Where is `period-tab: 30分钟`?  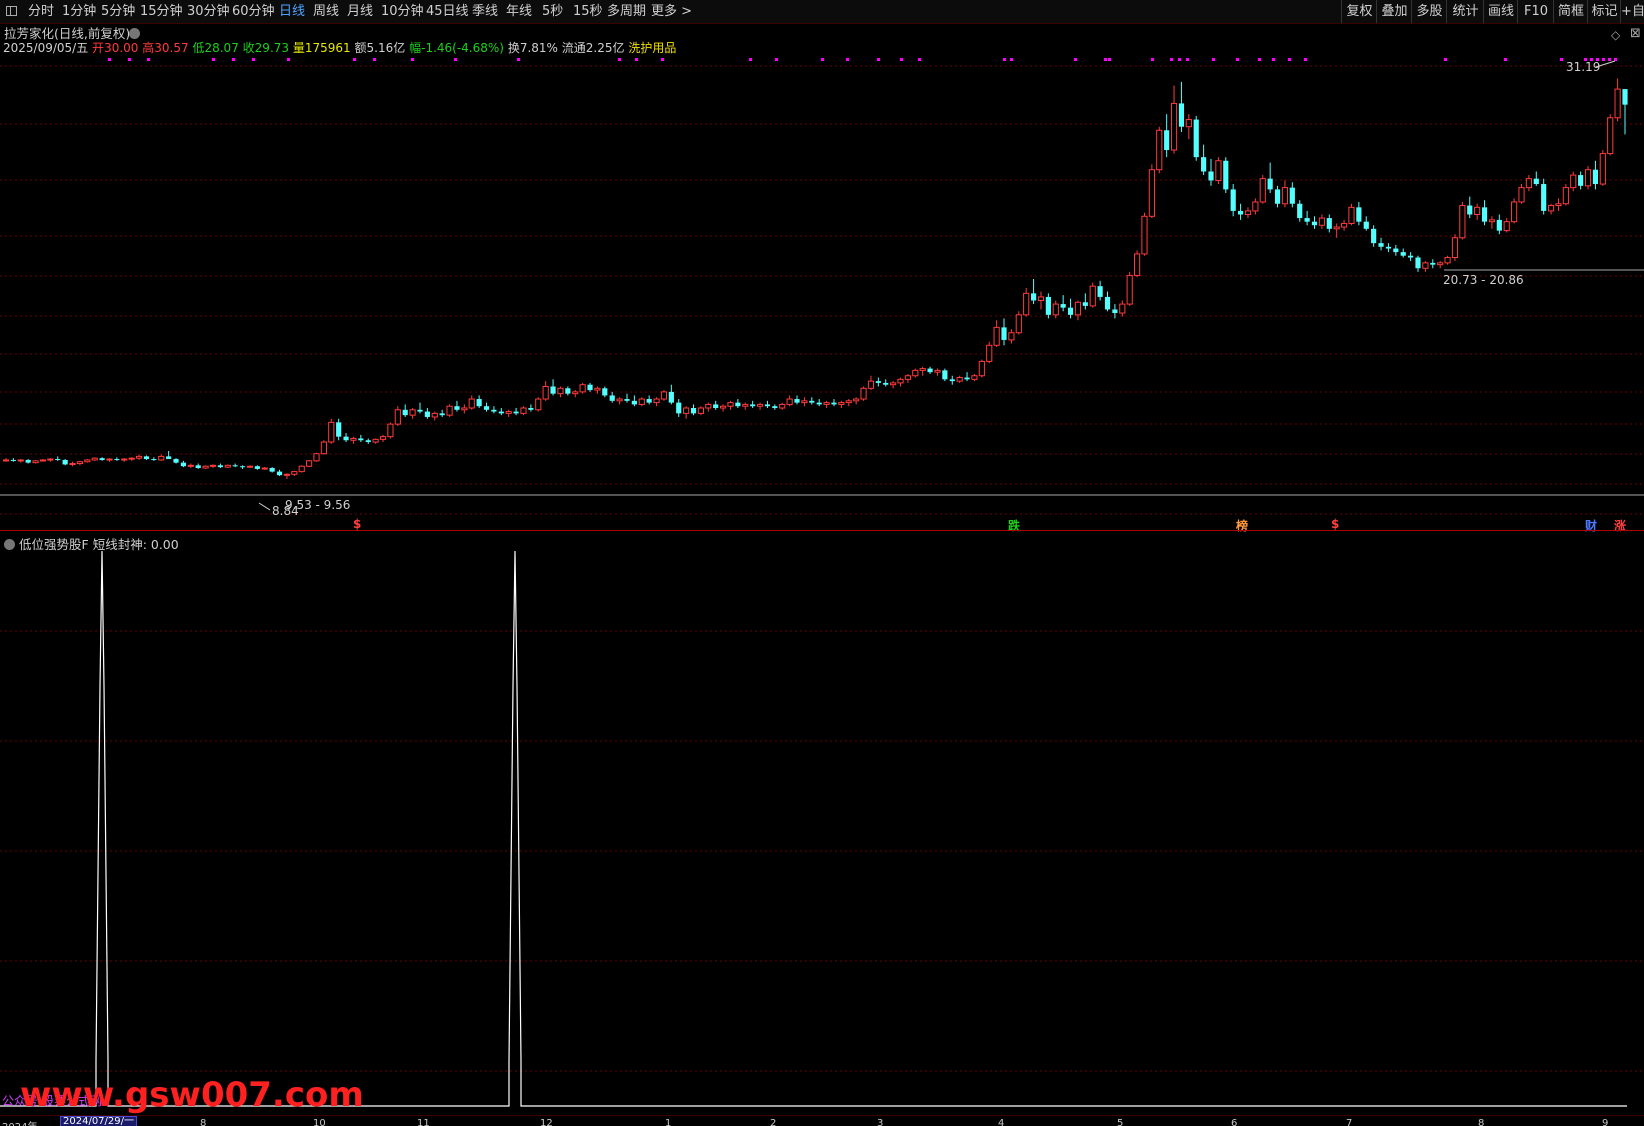 period-tab: 30分钟 is located at coordinates (208, 12).